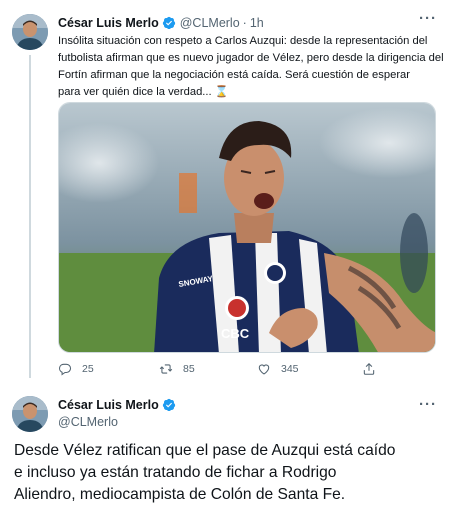 The image size is (451, 520). I want to click on reply-count: 25, so click(88, 369).